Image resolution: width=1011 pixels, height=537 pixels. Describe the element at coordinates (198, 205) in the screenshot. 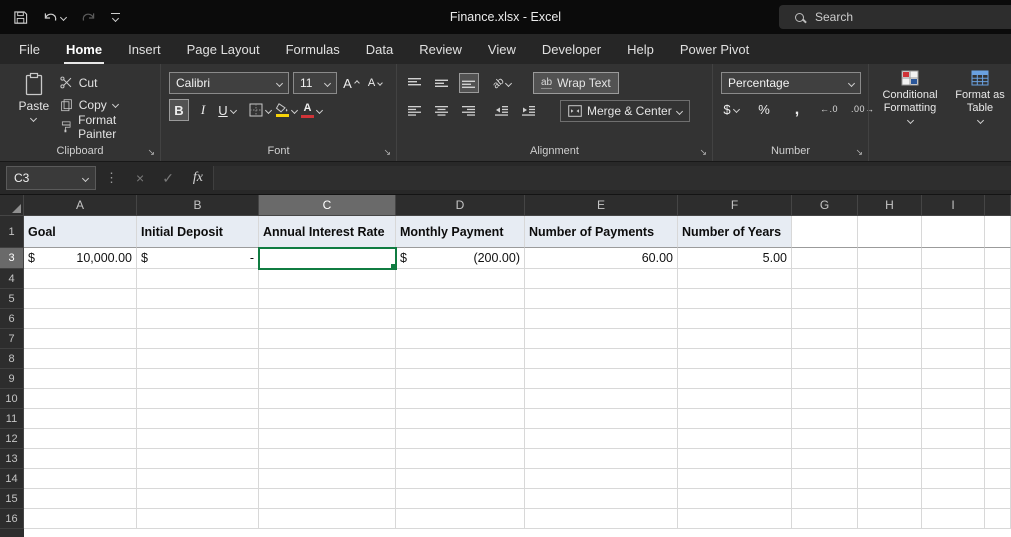

I see `column-header-b: B` at that location.